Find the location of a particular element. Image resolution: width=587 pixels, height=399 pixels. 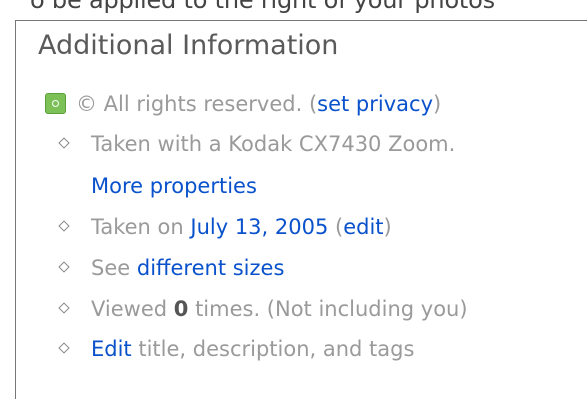

views-line: Viewed 0 times. (Not including you) is located at coordinates (279, 309).